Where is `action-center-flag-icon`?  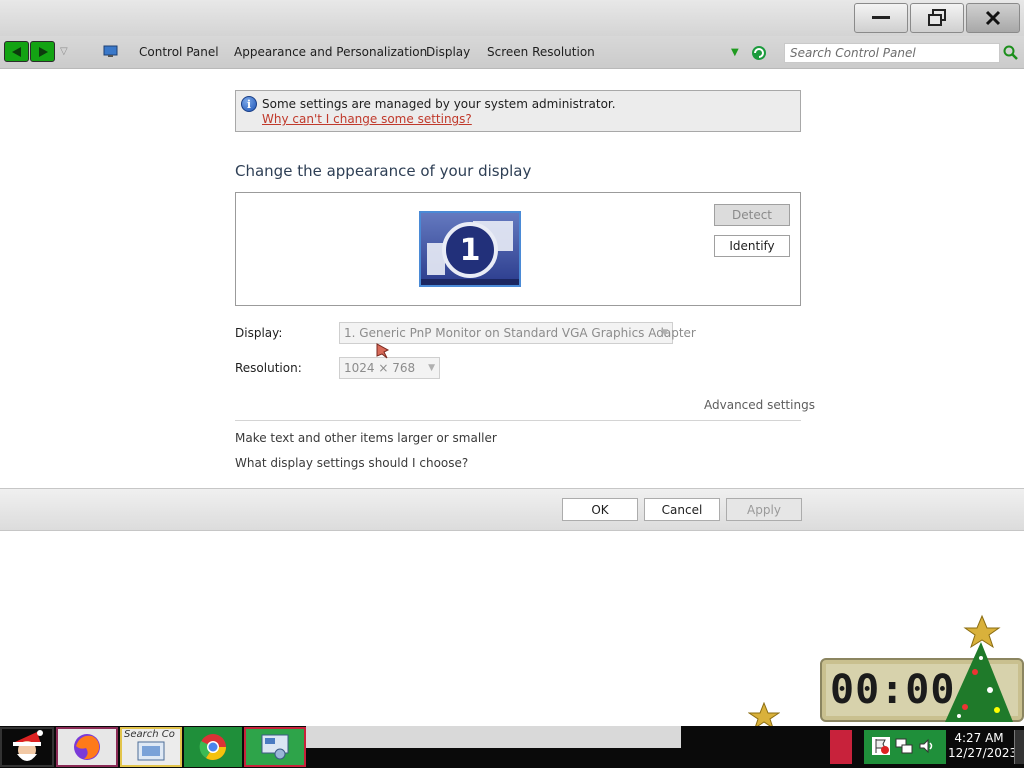
action-center-flag-icon is located at coordinates (881, 746).